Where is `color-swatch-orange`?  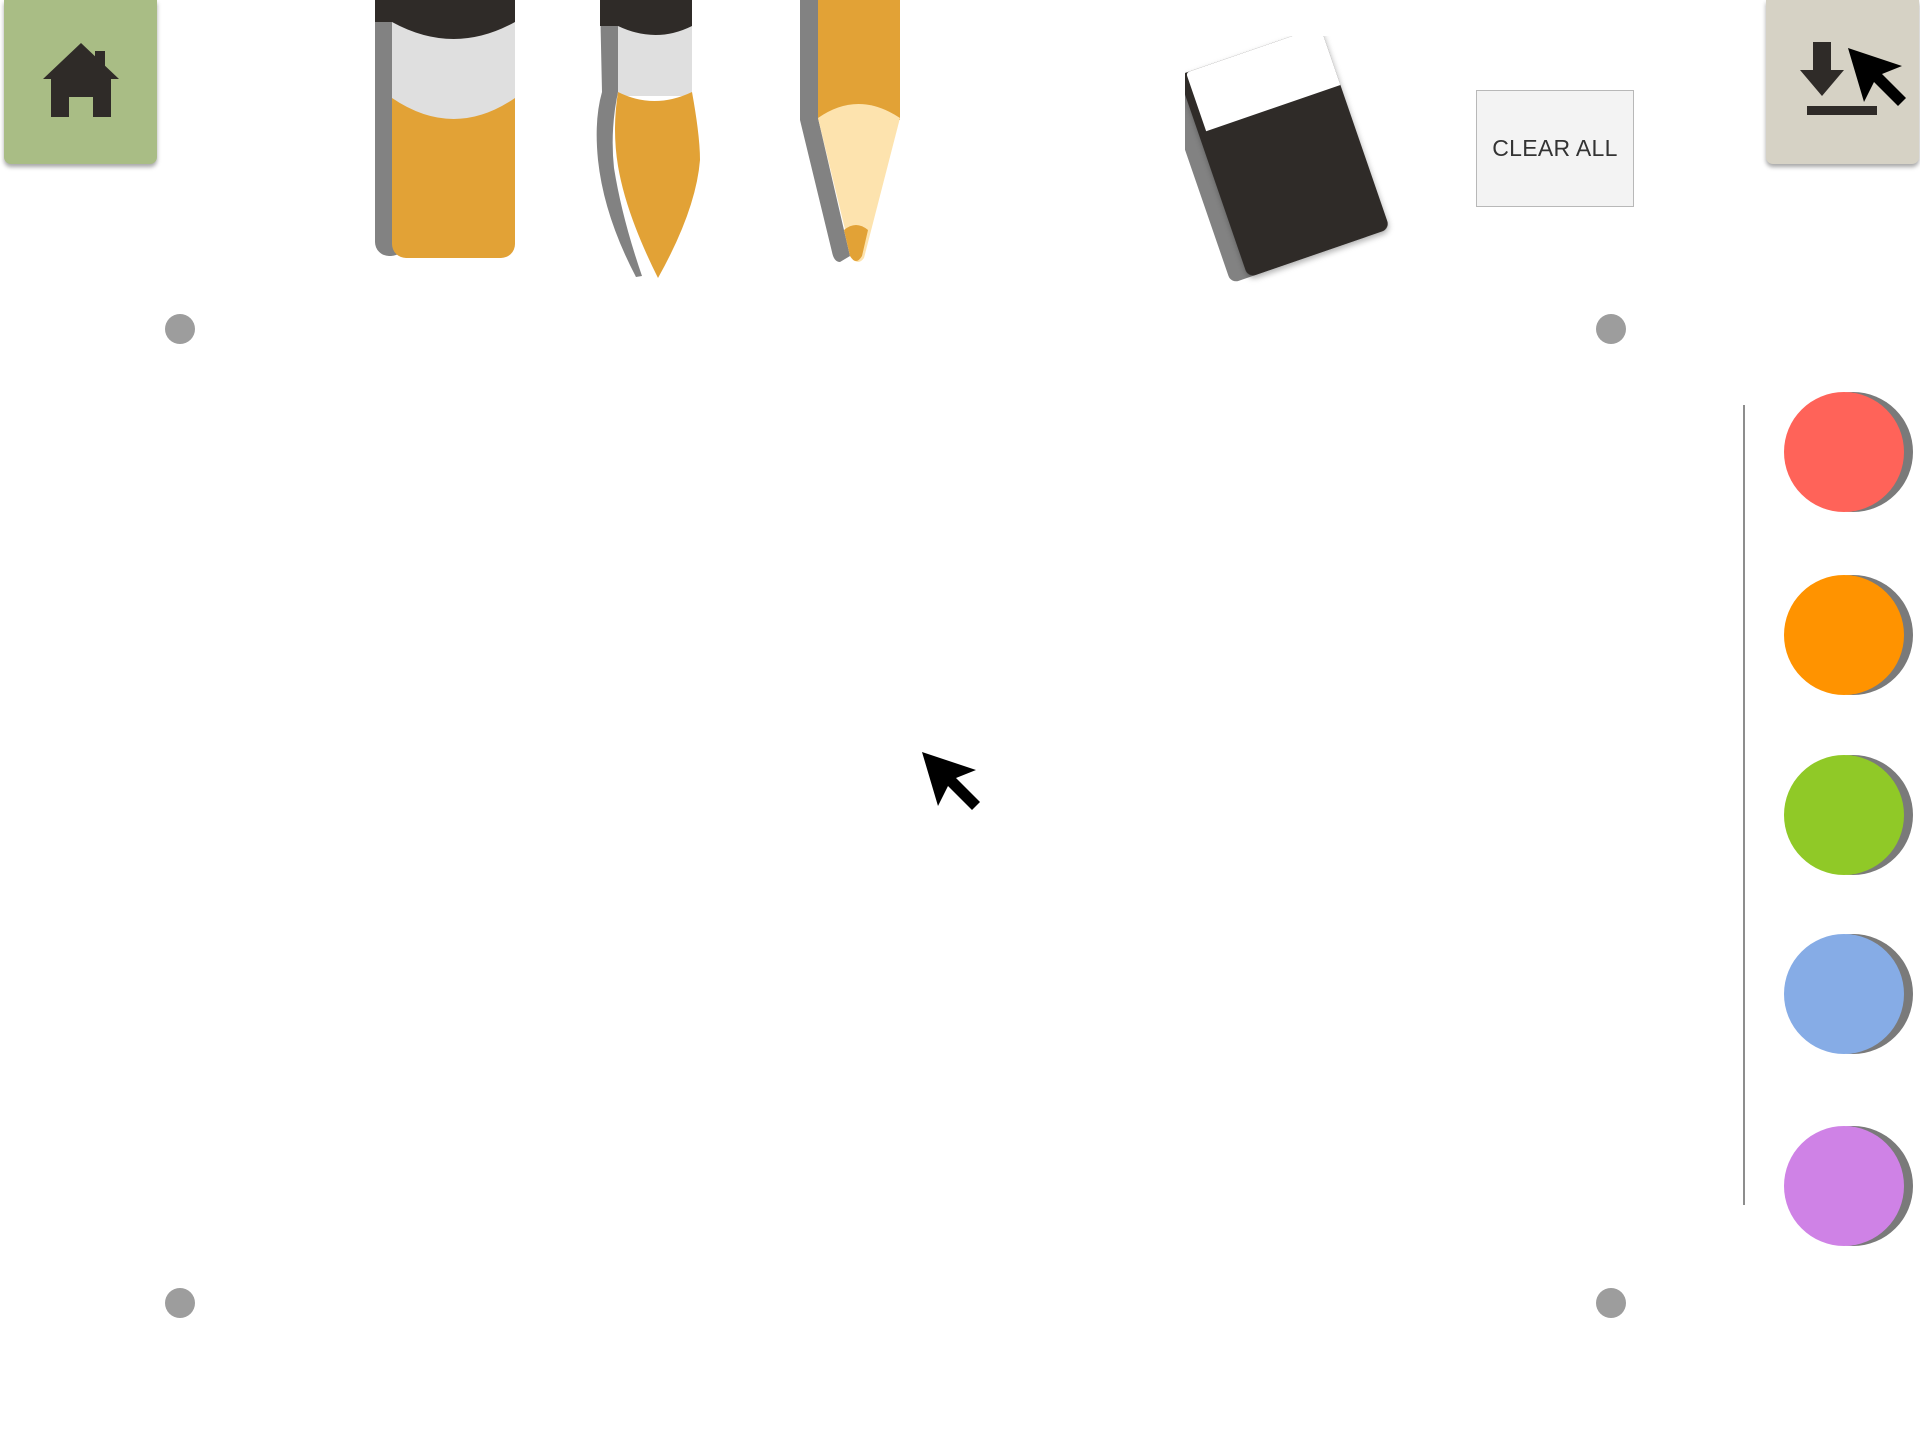 color-swatch-orange is located at coordinates (1848, 635).